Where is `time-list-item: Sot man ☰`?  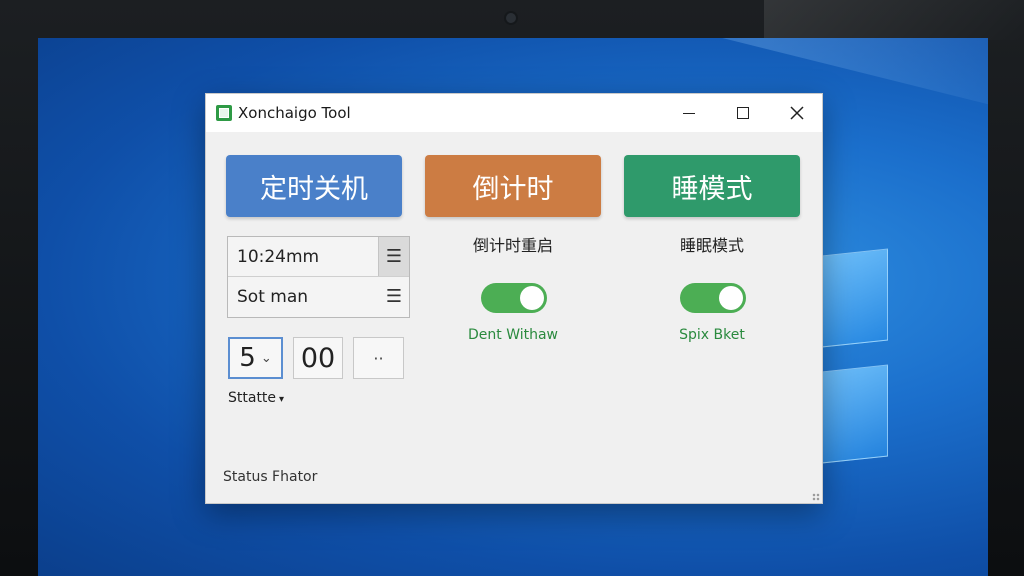 time-list-item: Sot man ☰ is located at coordinates (318, 297).